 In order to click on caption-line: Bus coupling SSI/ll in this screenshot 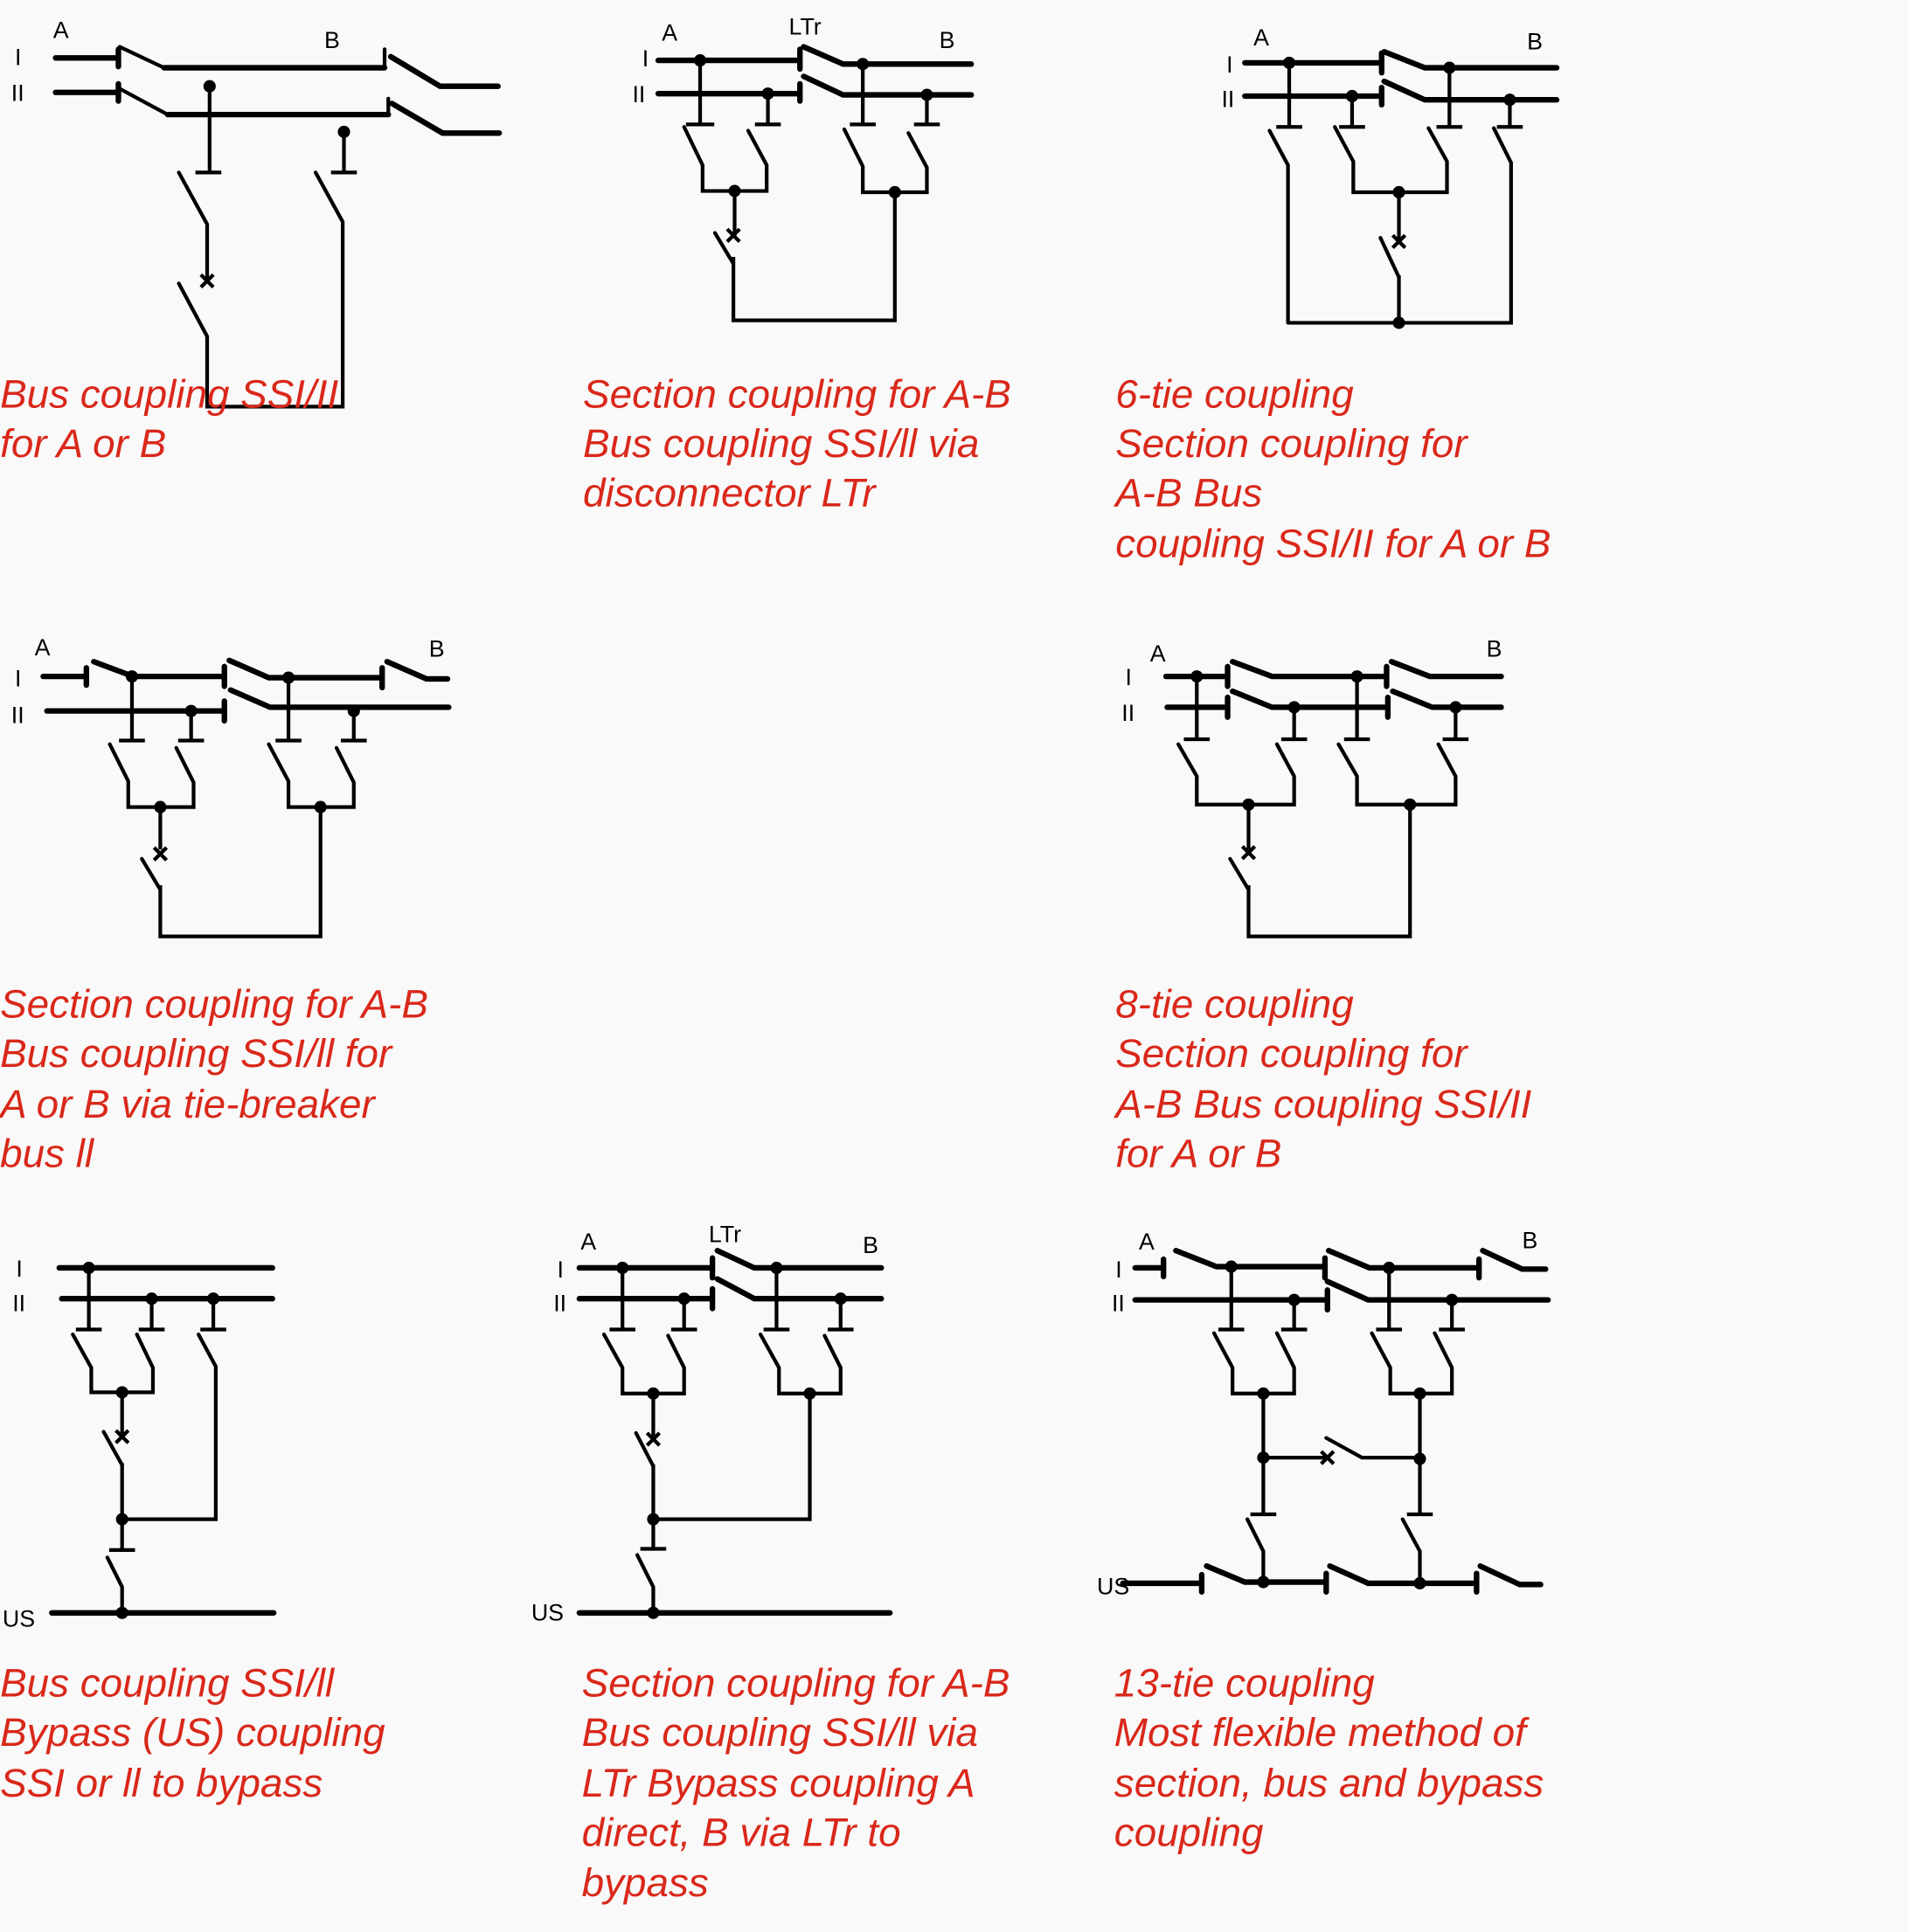, I will do `click(168, 1683)`.